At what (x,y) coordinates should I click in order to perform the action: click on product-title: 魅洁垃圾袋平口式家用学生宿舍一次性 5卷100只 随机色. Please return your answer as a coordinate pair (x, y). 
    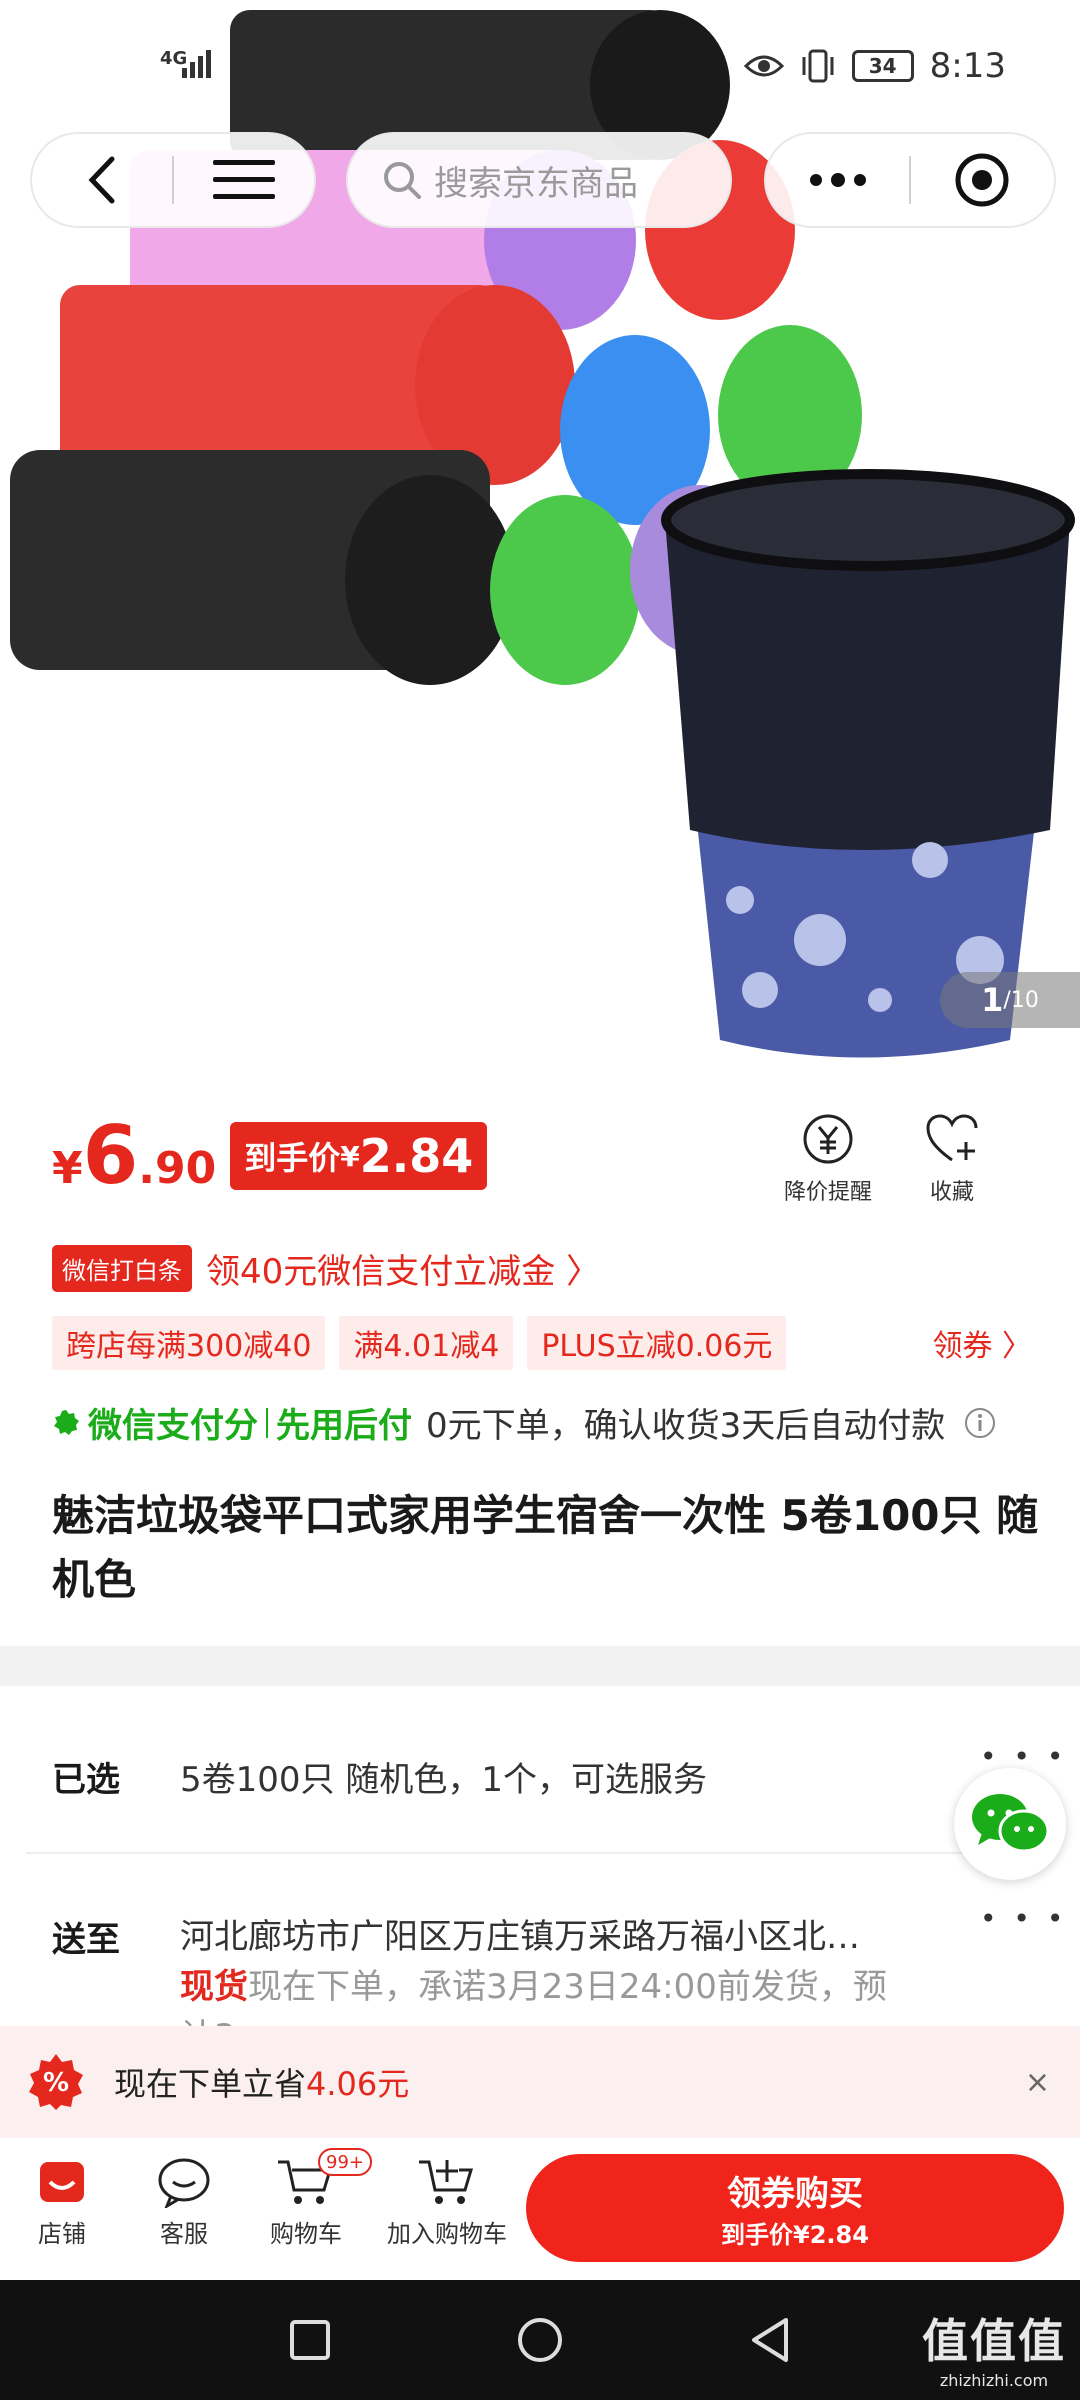
    Looking at the image, I should click on (545, 1547).